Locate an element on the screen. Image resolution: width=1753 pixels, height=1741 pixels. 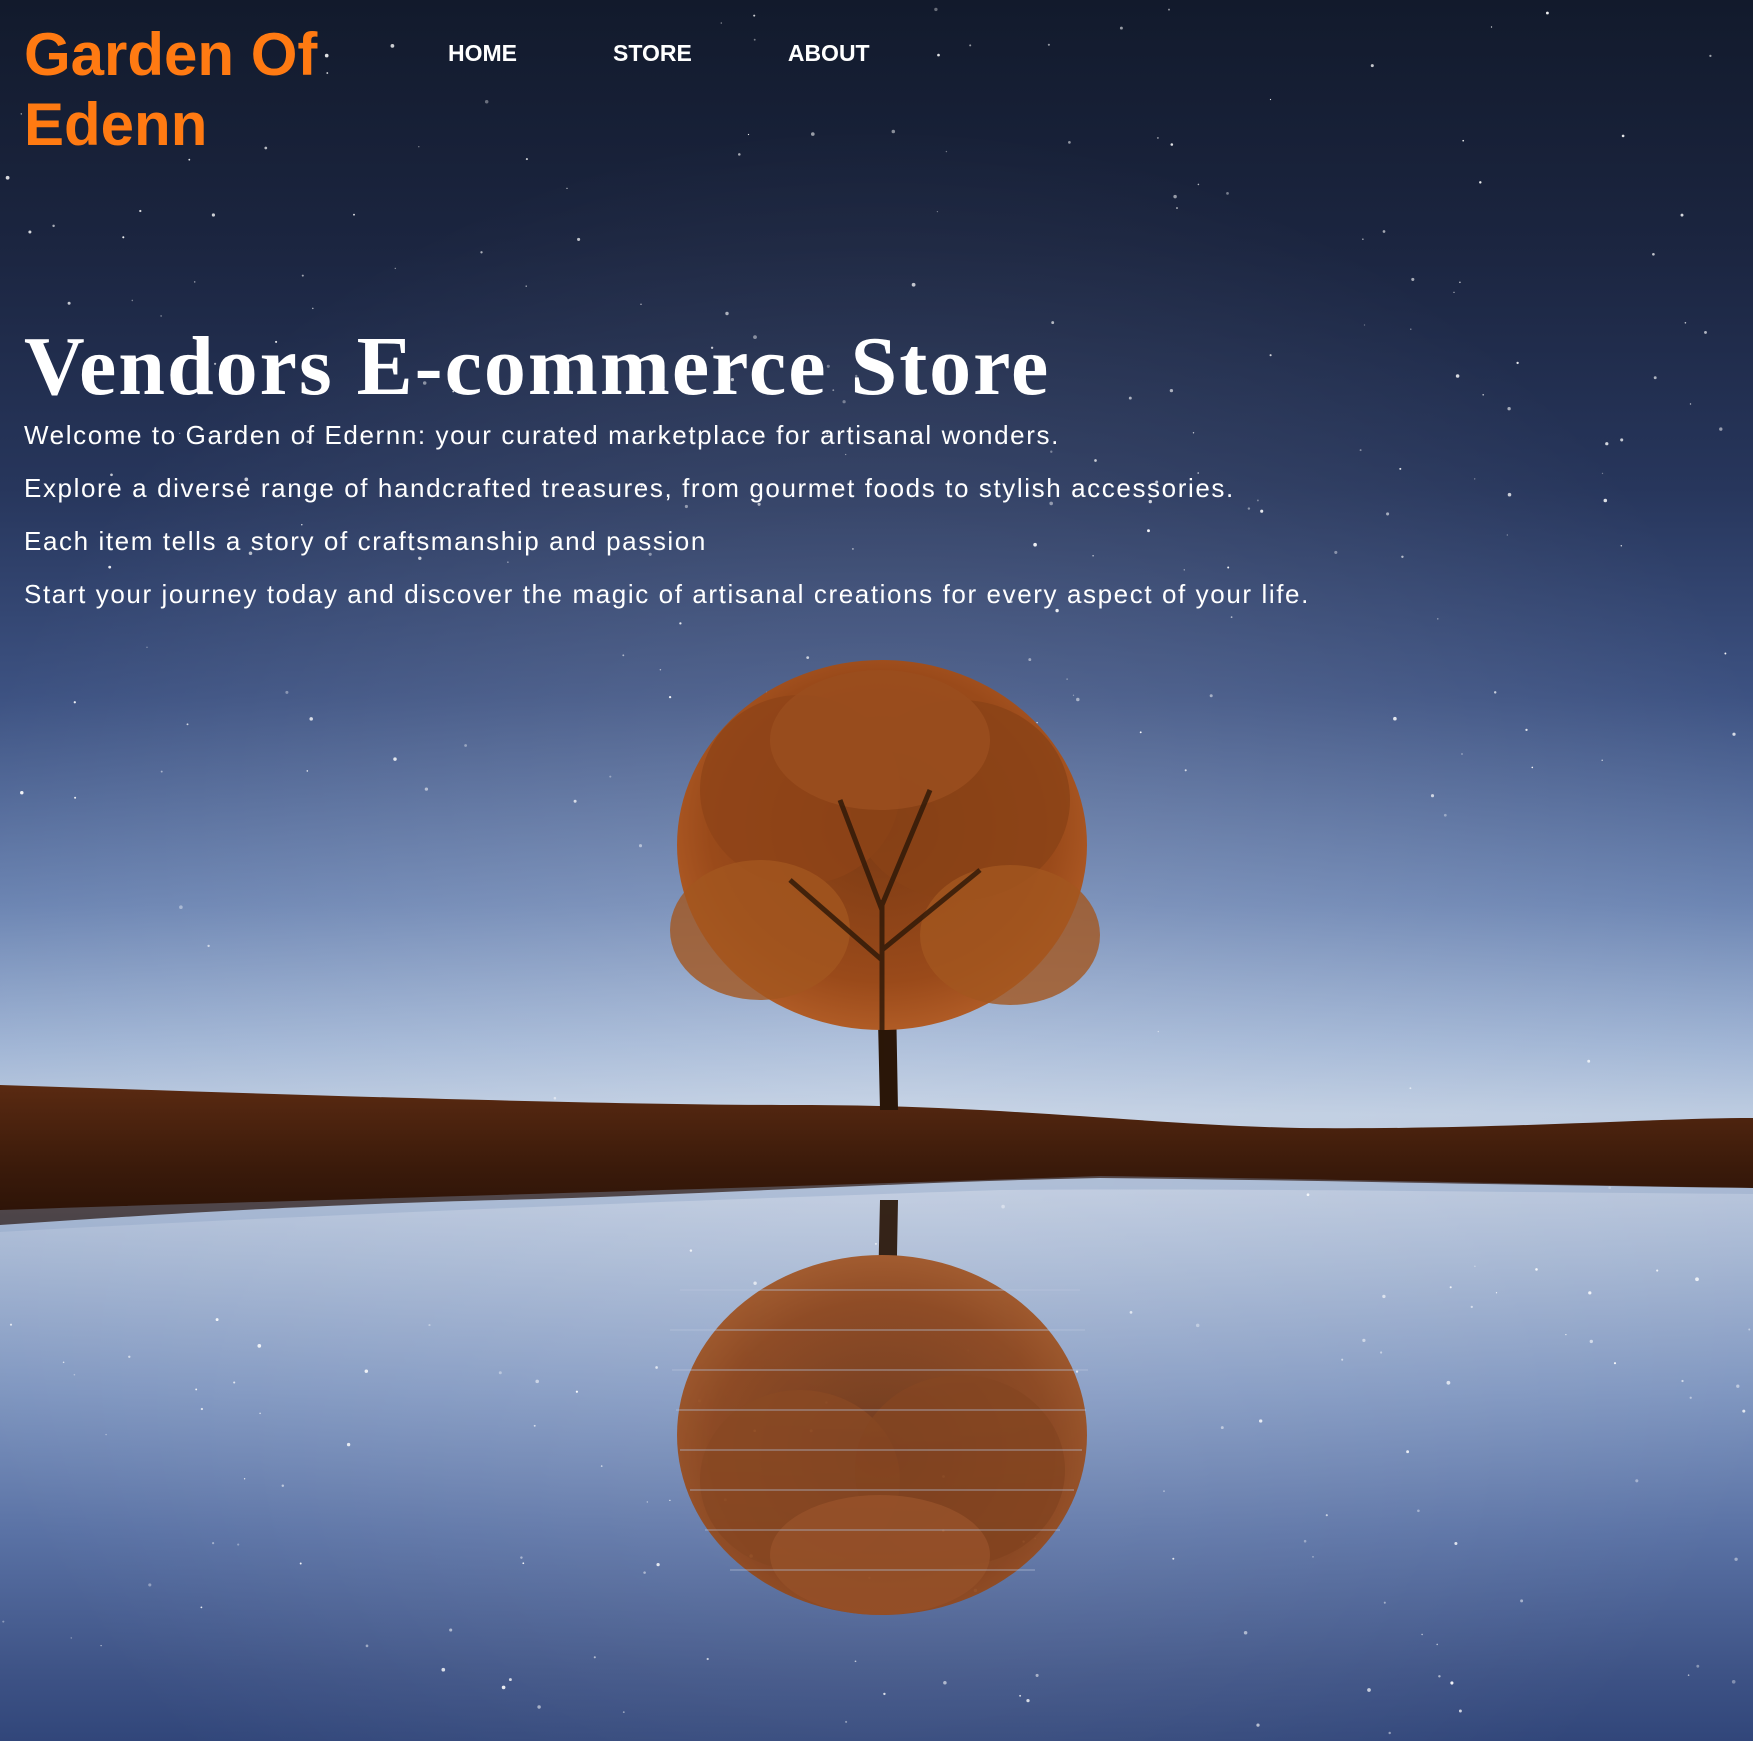
main-nav: HOME STORE ABOUT is located at coordinates (659, 53).